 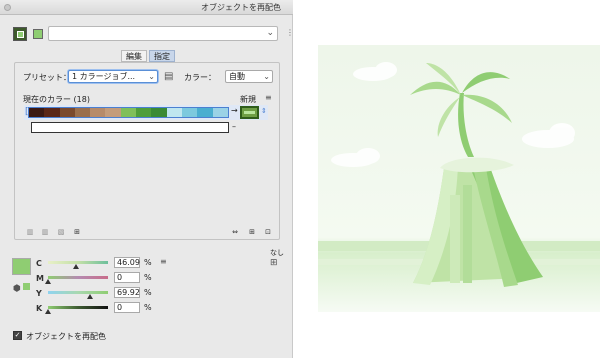 What do you see at coordinates (45, 232) in the screenshot?
I see `separate-colors-icon: ▥` at bounding box center [45, 232].